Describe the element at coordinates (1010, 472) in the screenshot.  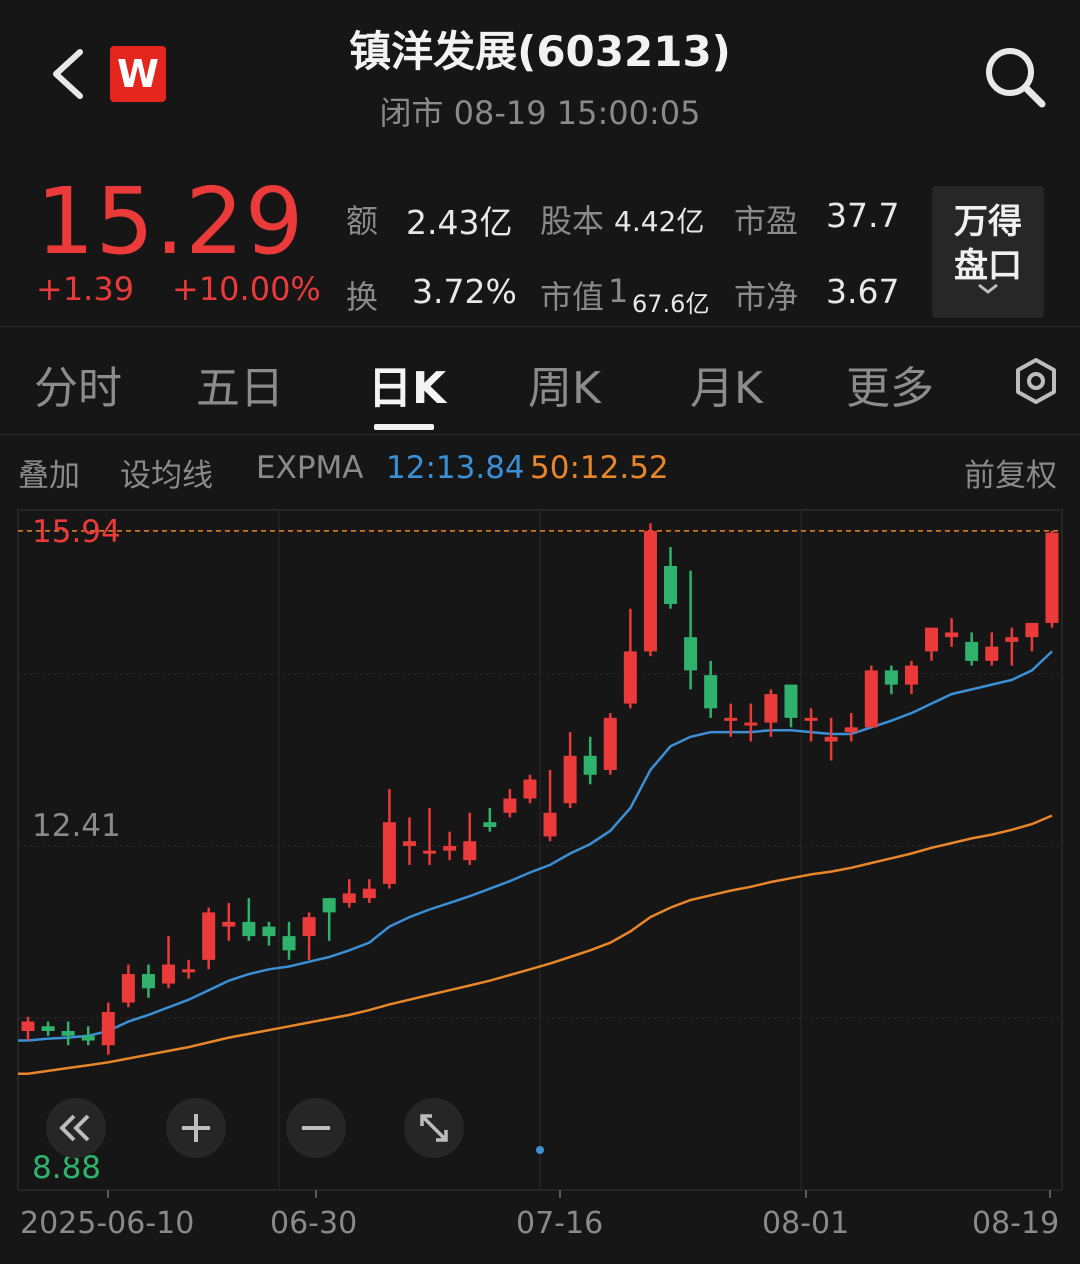
I see `adjust-button: 前复权` at that location.